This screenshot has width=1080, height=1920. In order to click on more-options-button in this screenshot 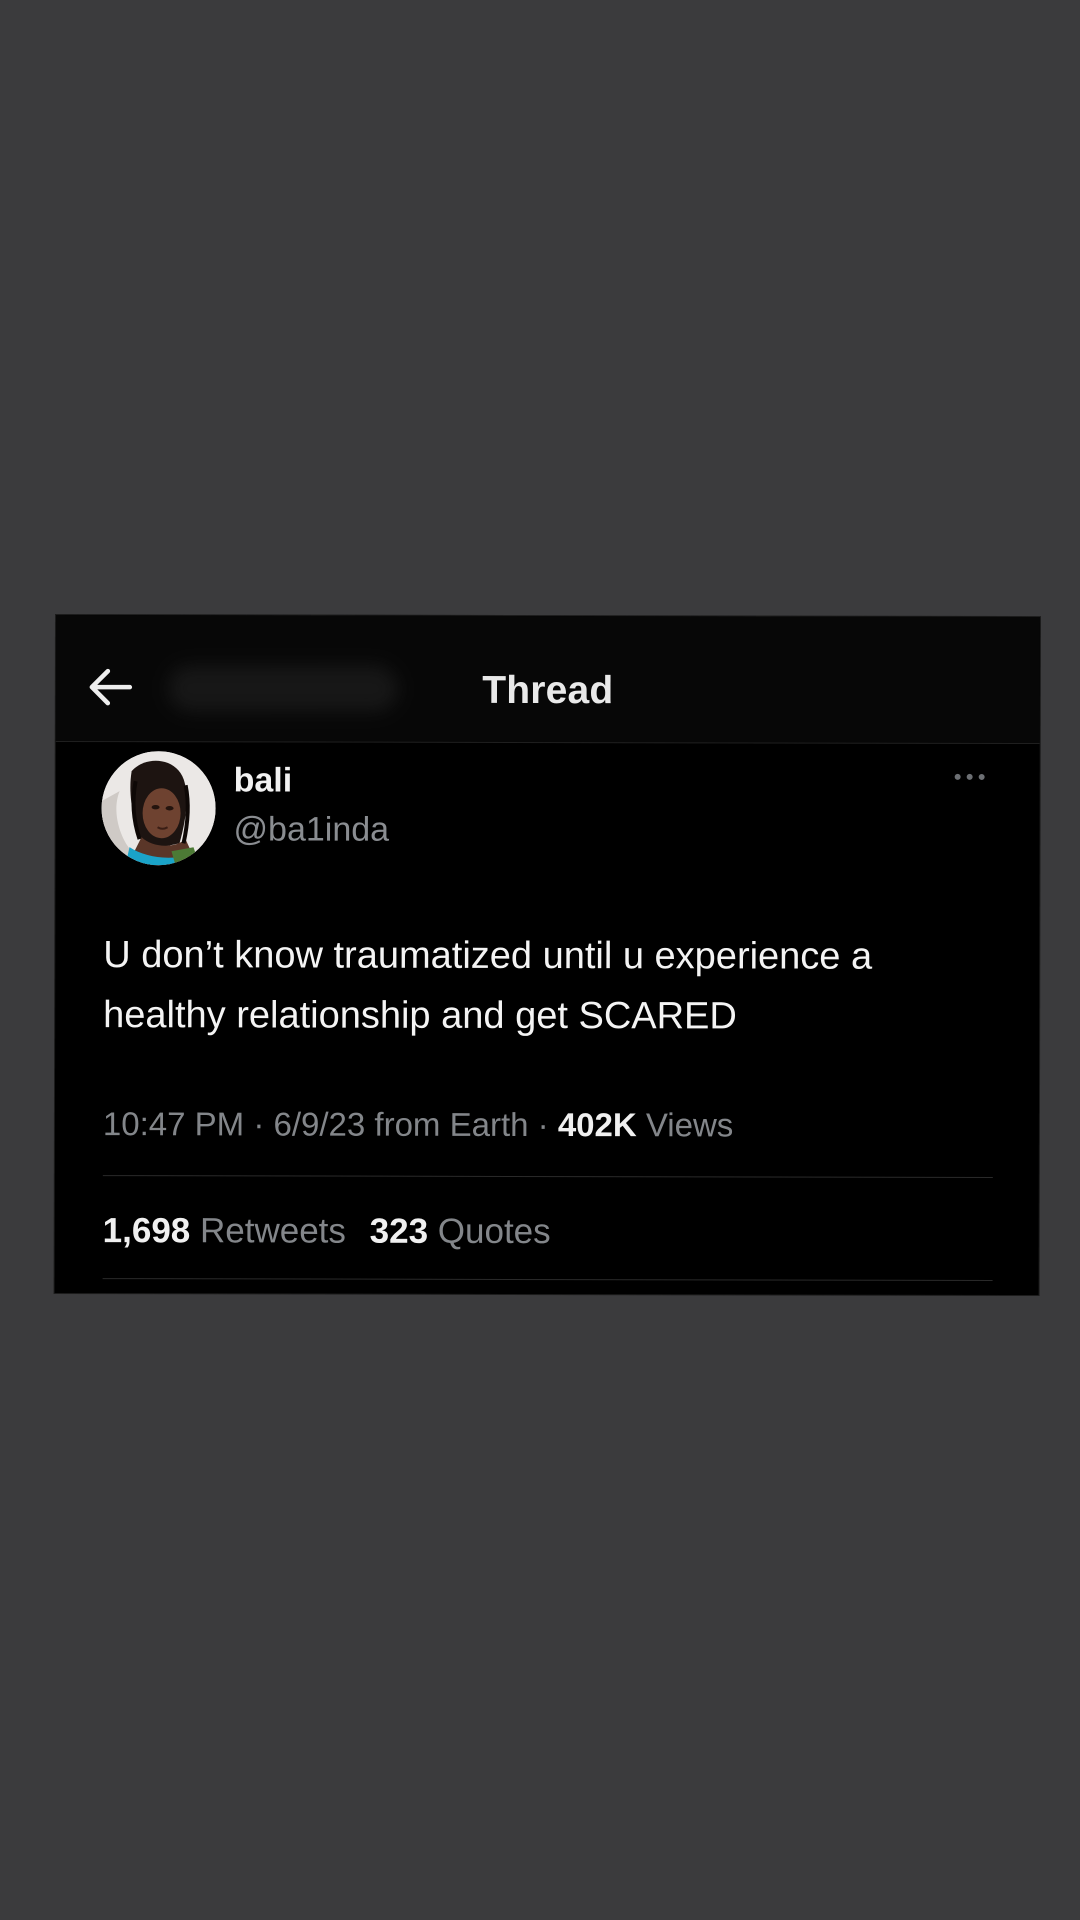, I will do `click(970, 777)`.